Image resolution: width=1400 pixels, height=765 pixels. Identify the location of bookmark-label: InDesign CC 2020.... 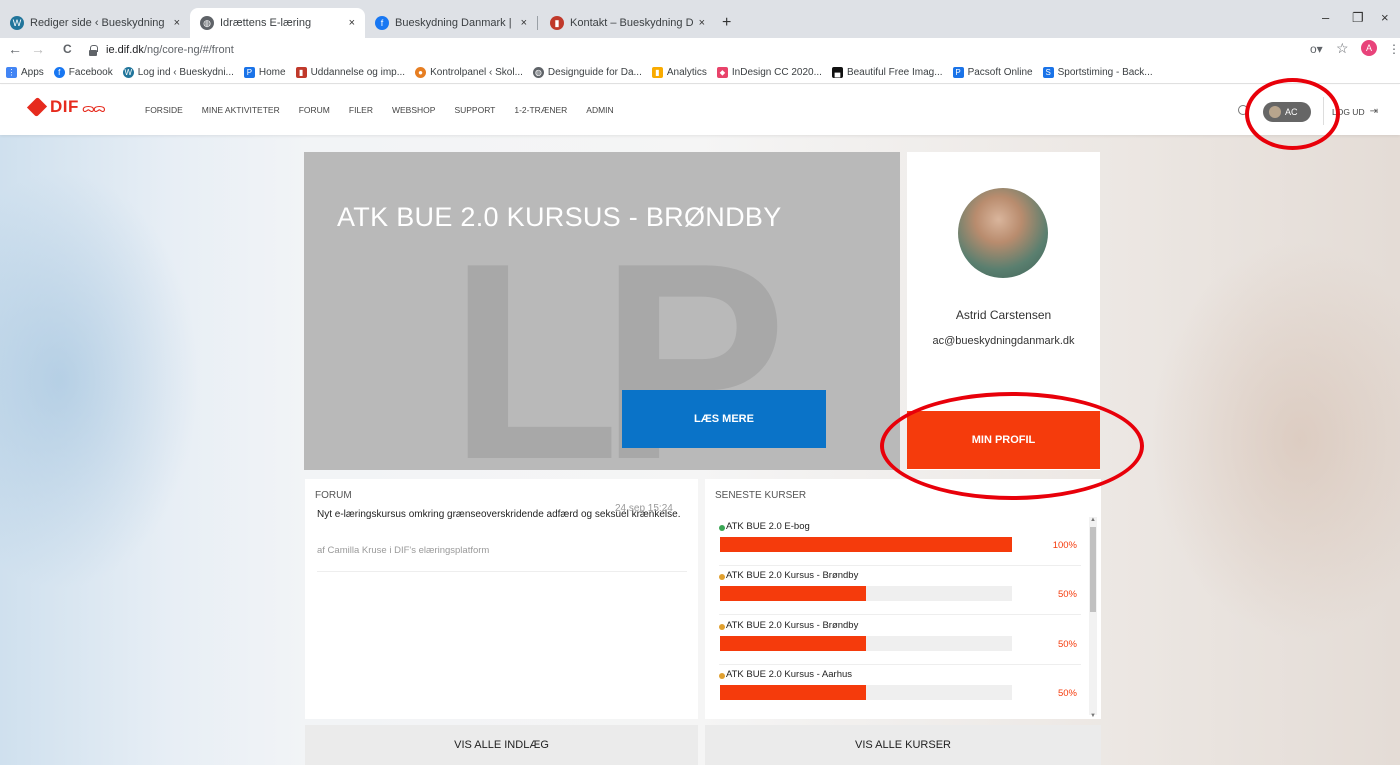
(776, 72).